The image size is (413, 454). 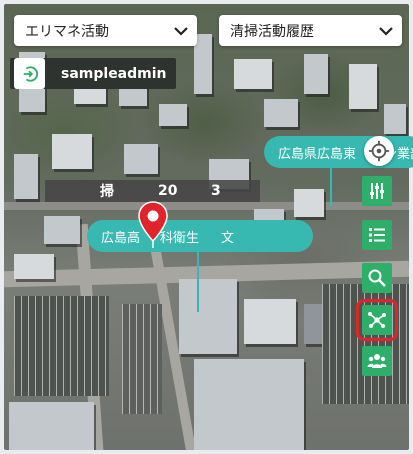 I want to click on place-label: 広島高 科衛生 文, so click(x=200, y=236).